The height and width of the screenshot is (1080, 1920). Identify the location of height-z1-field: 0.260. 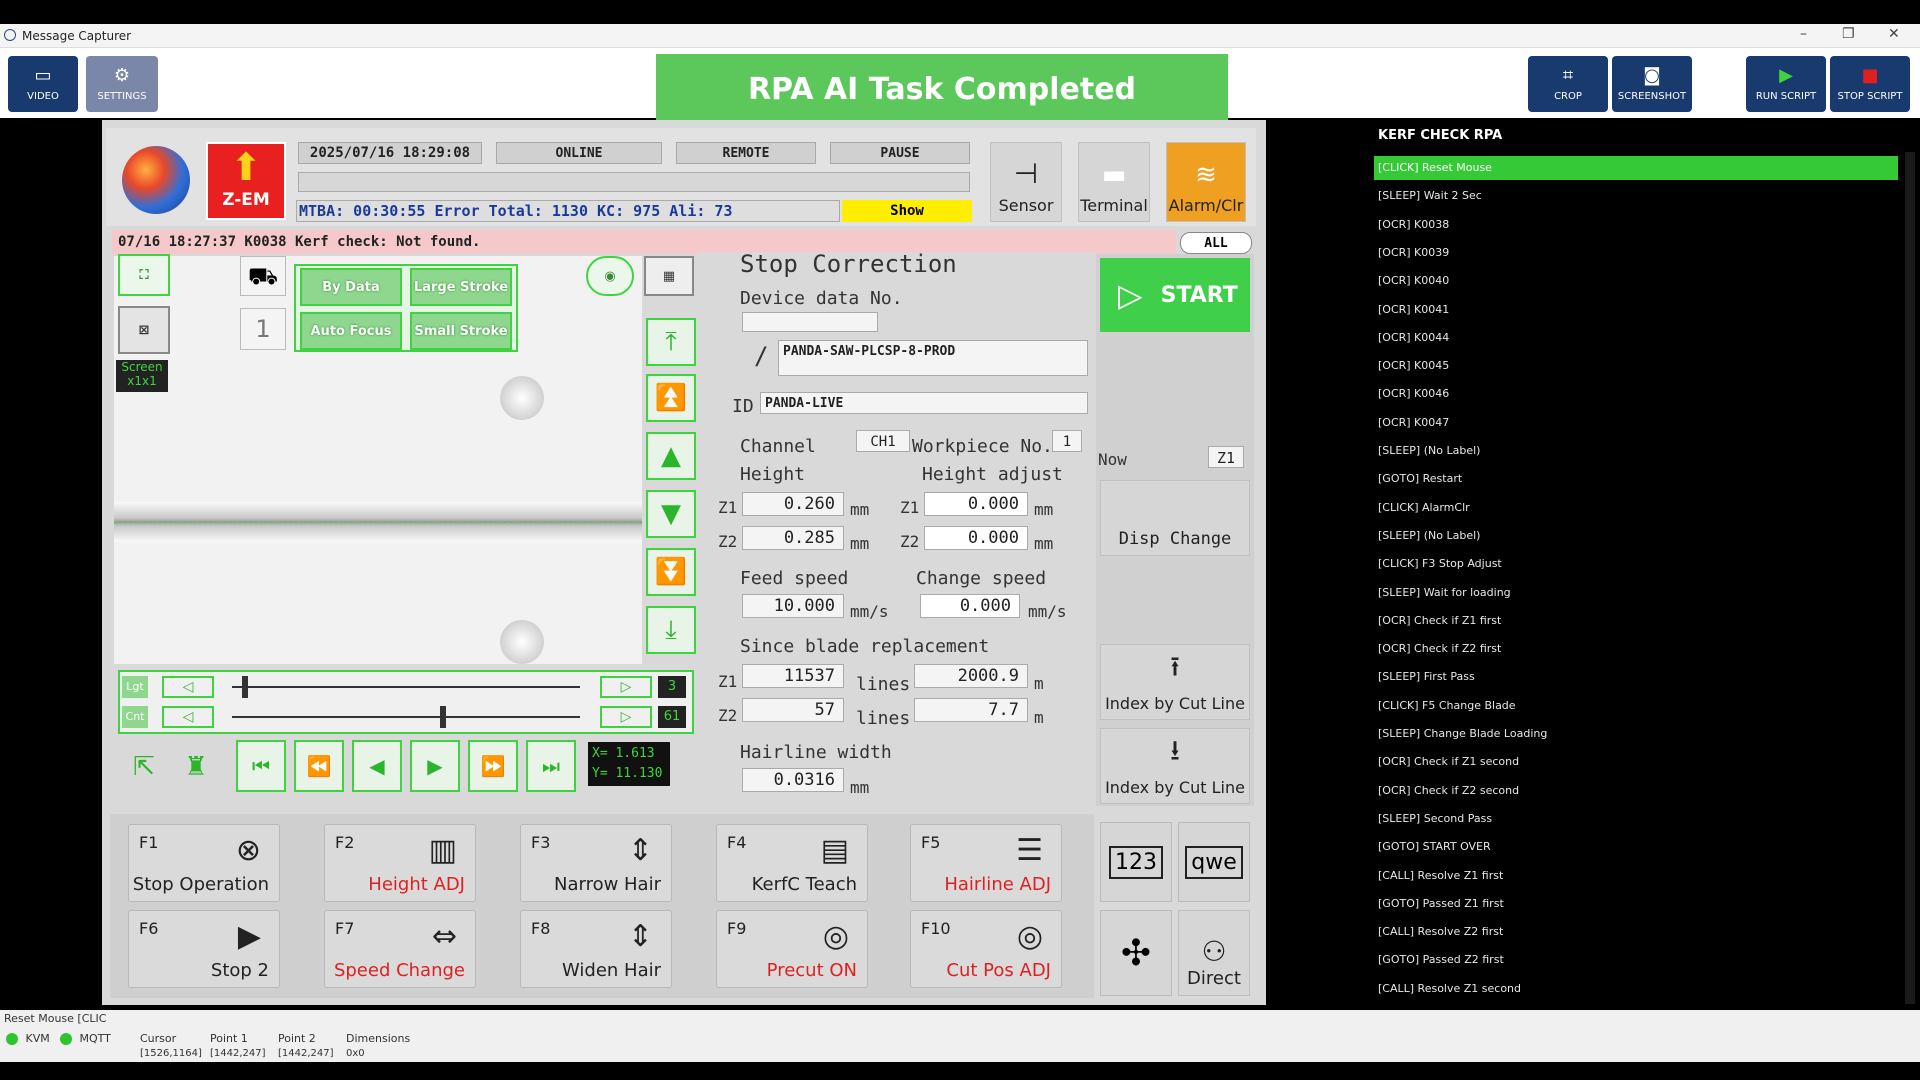
(793, 504).